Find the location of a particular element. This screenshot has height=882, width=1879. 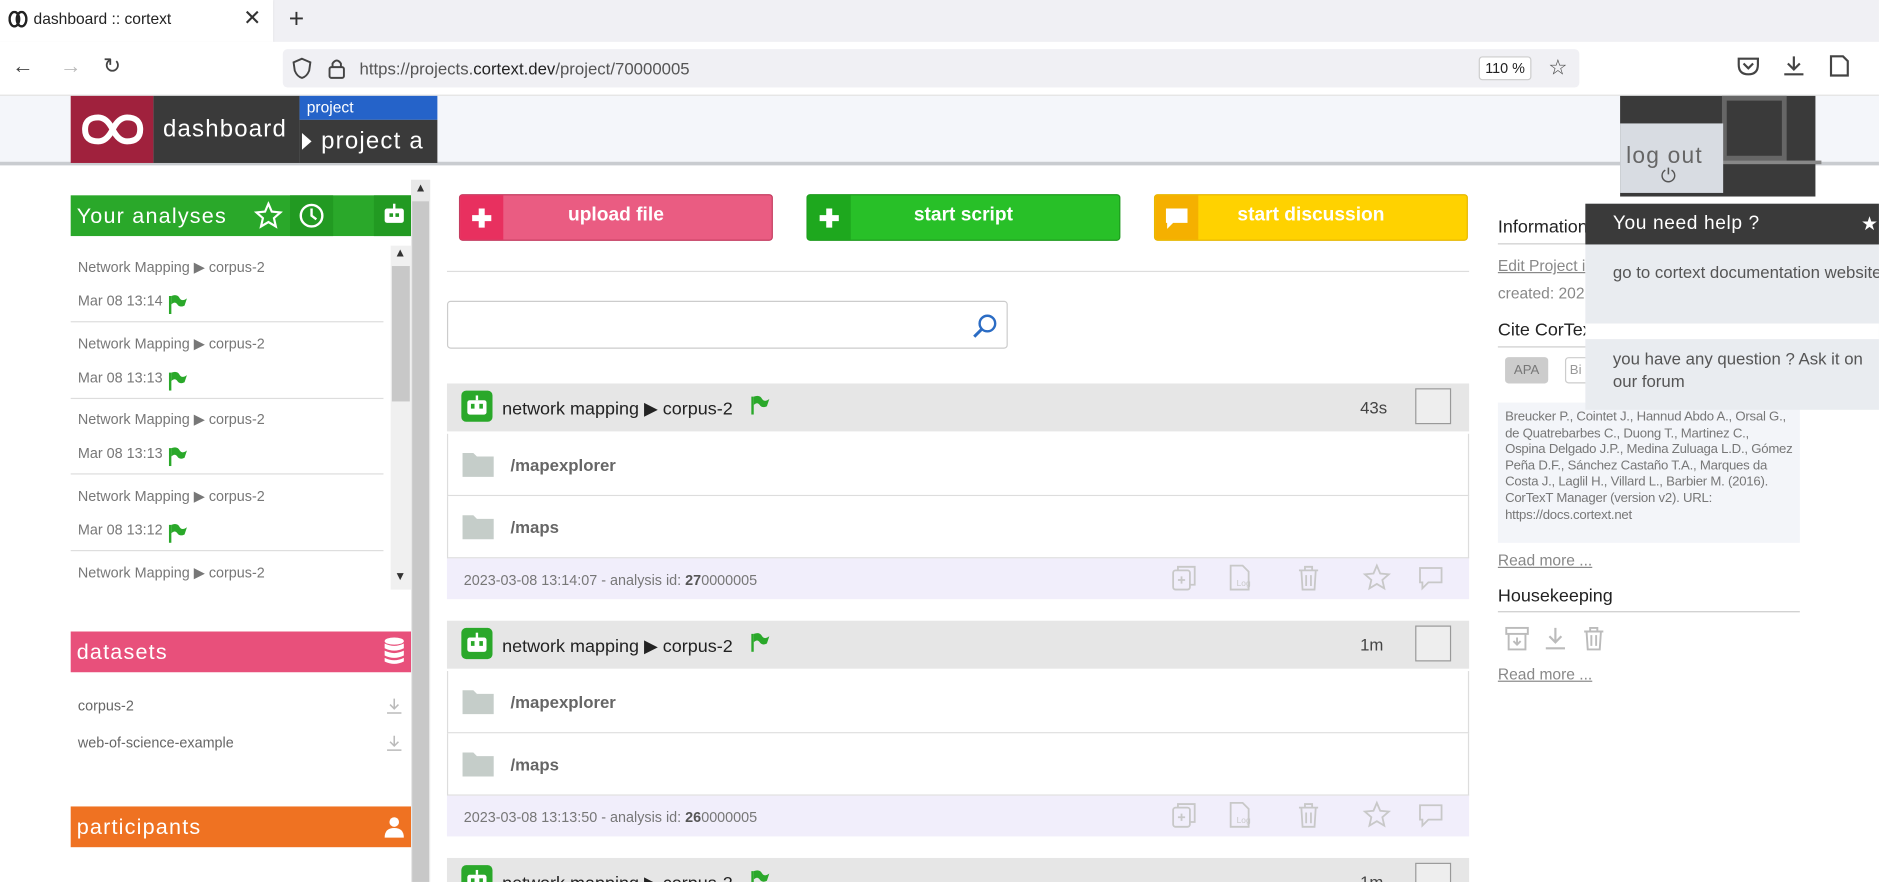

documentation-link: go to cortext documentation website is located at coordinates (1746, 272).